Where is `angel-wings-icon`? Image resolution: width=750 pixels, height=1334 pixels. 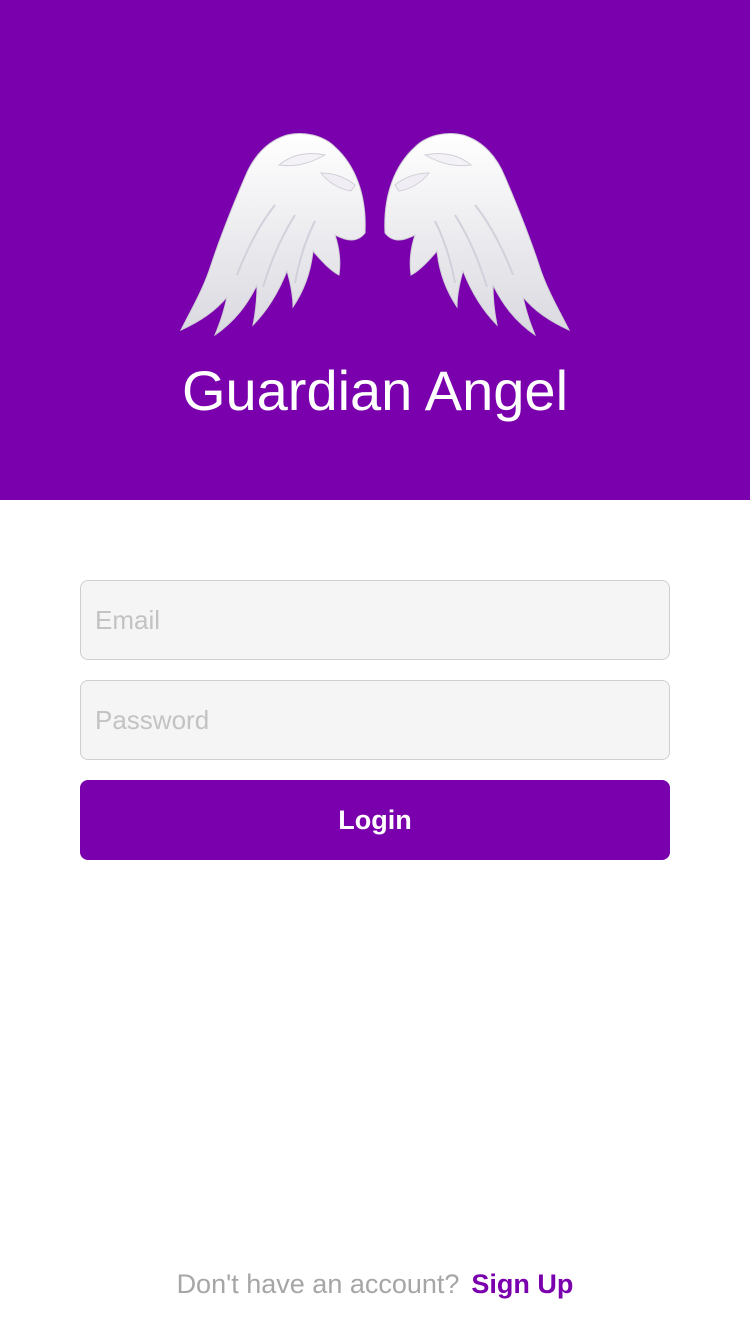 angel-wings-icon is located at coordinates (375, 235).